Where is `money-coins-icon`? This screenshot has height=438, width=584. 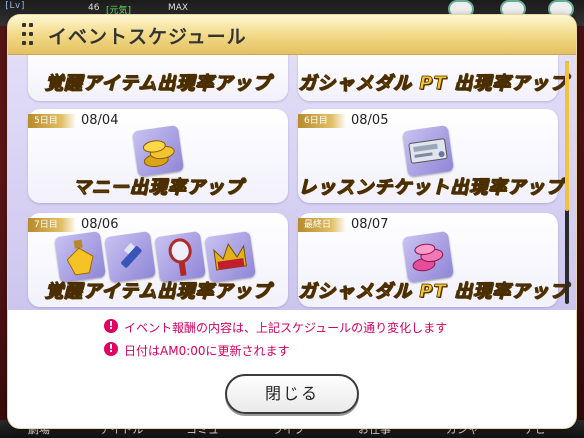 money-coins-icon is located at coordinates (158, 151).